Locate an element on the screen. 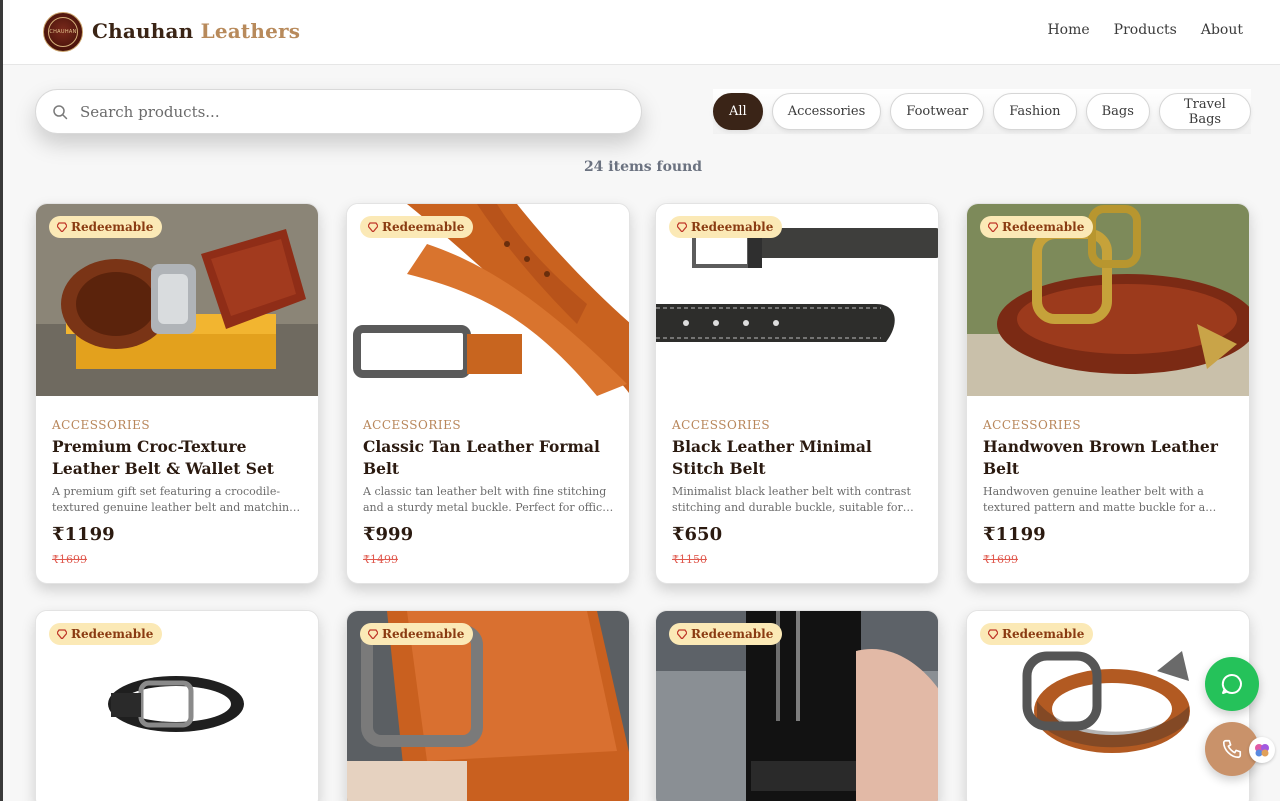 The width and height of the screenshot is (1280, 801). logo-text: CHAUHAN is located at coordinates (63, 32).